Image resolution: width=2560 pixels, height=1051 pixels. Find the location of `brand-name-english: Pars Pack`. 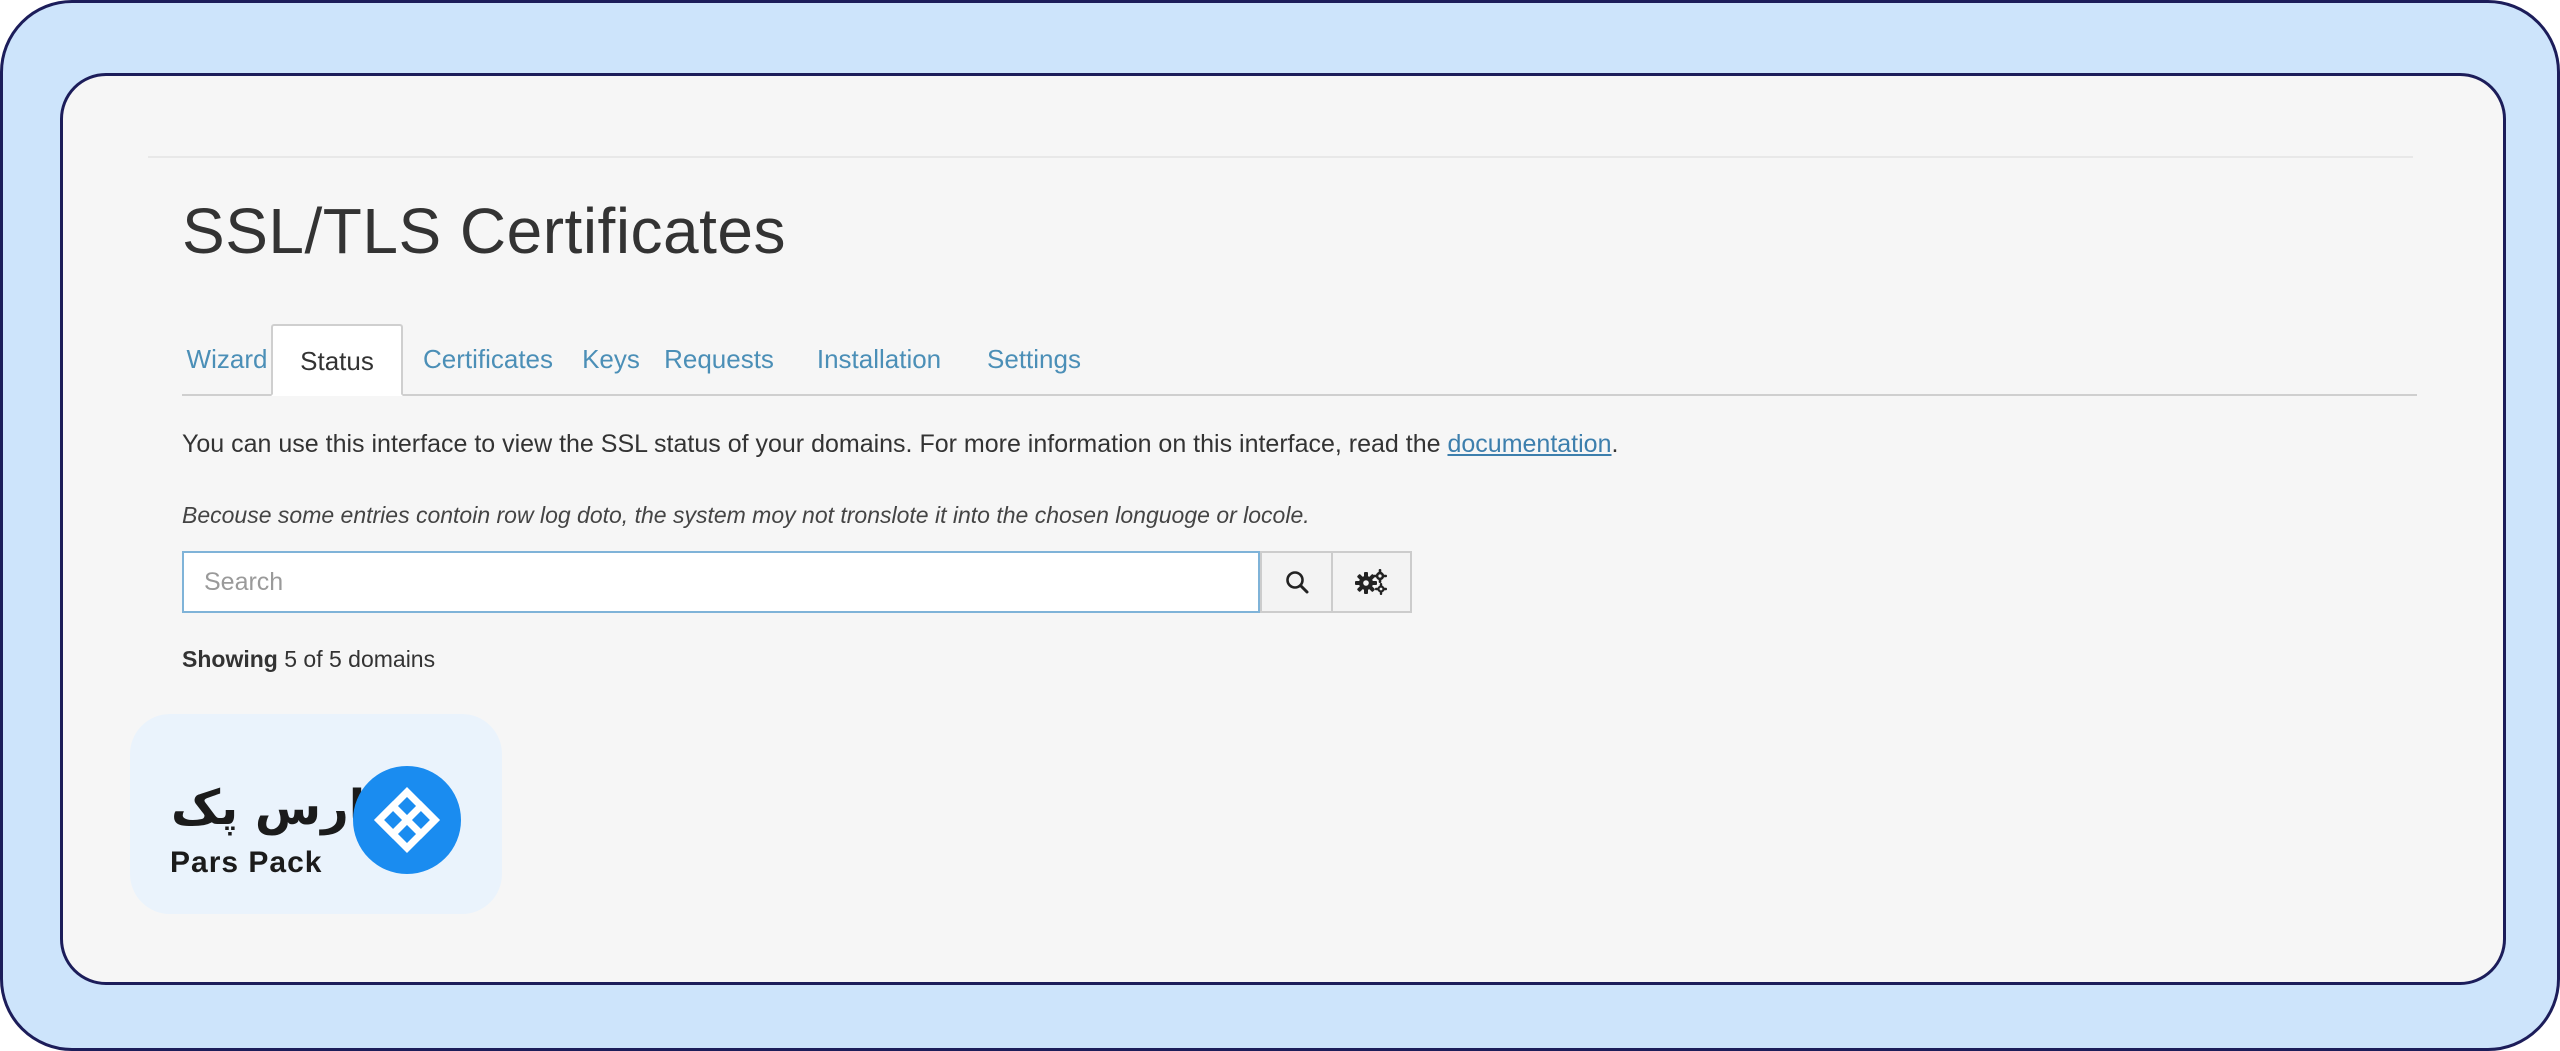

brand-name-english: Pars Pack is located at coordinates (246, 862).